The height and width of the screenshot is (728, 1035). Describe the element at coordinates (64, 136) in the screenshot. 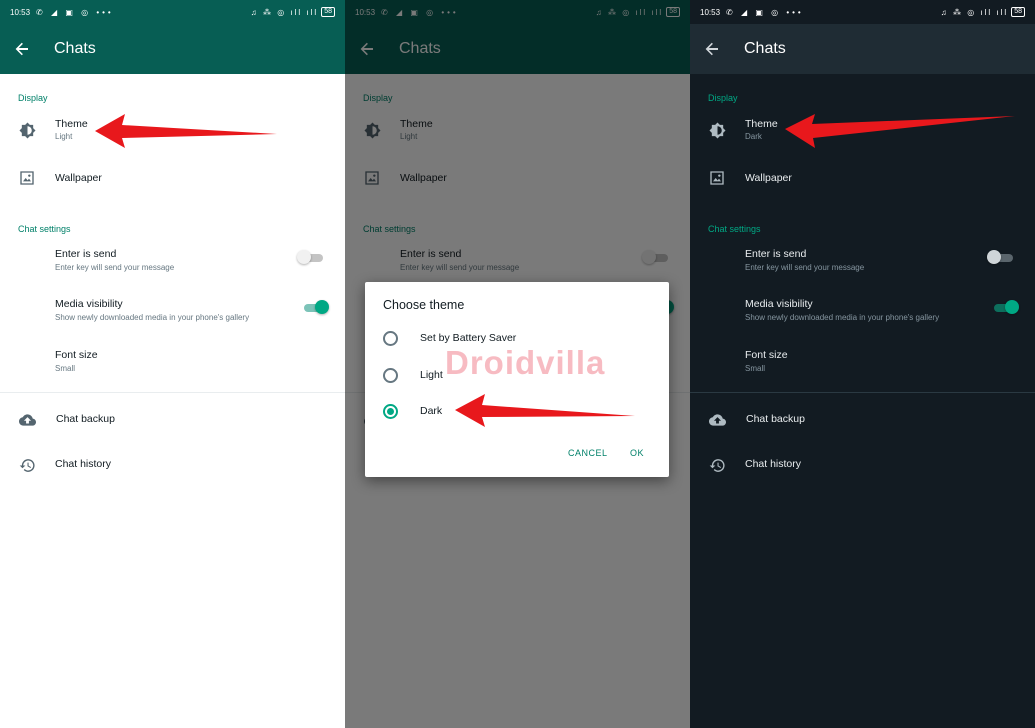

I see `setting-theme-value: Light` at that location.